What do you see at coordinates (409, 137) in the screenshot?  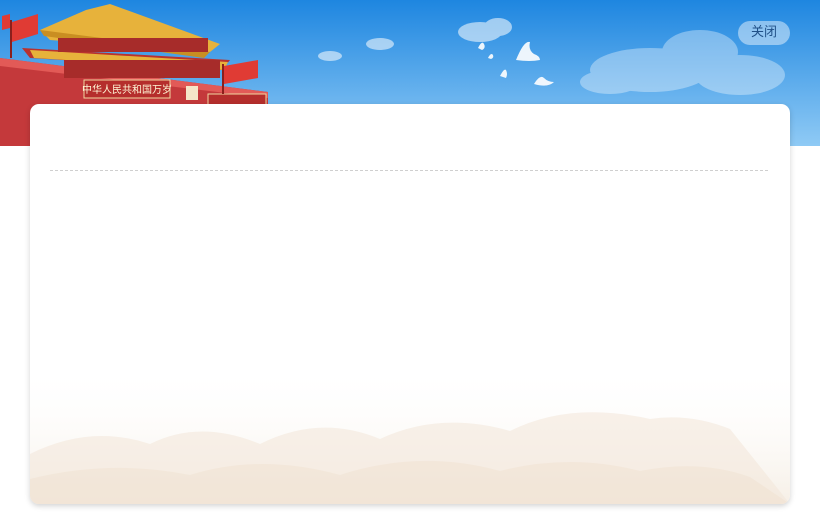 I see `card-header` at bounding box center [409, 137].